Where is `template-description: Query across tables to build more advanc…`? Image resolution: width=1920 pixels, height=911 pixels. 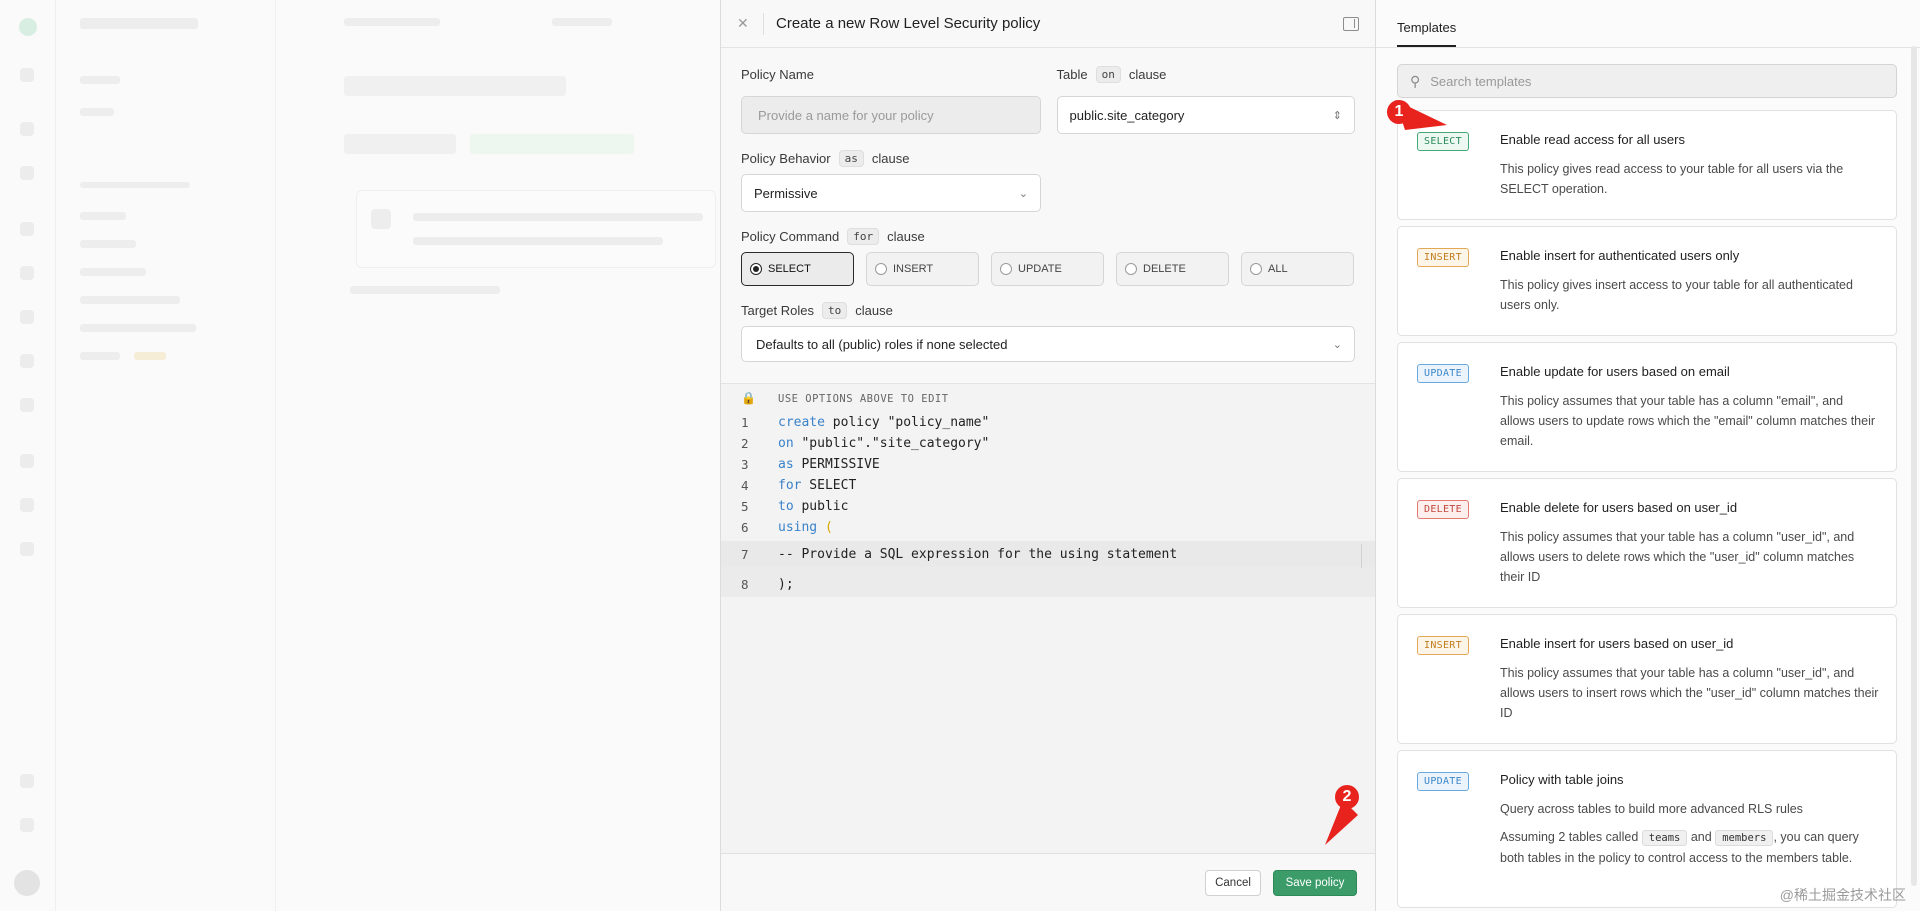
template-description: Query across tables to build more advanc… is located at coordinates (1651, 809).